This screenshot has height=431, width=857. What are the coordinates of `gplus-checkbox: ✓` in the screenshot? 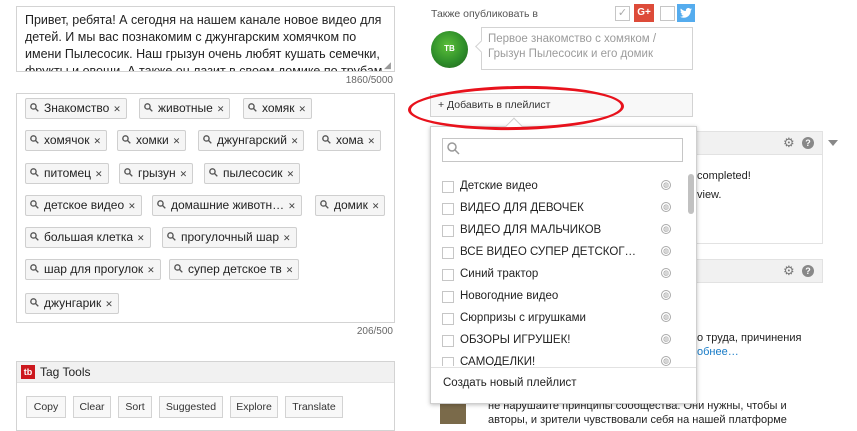 It's located at (622, 13).